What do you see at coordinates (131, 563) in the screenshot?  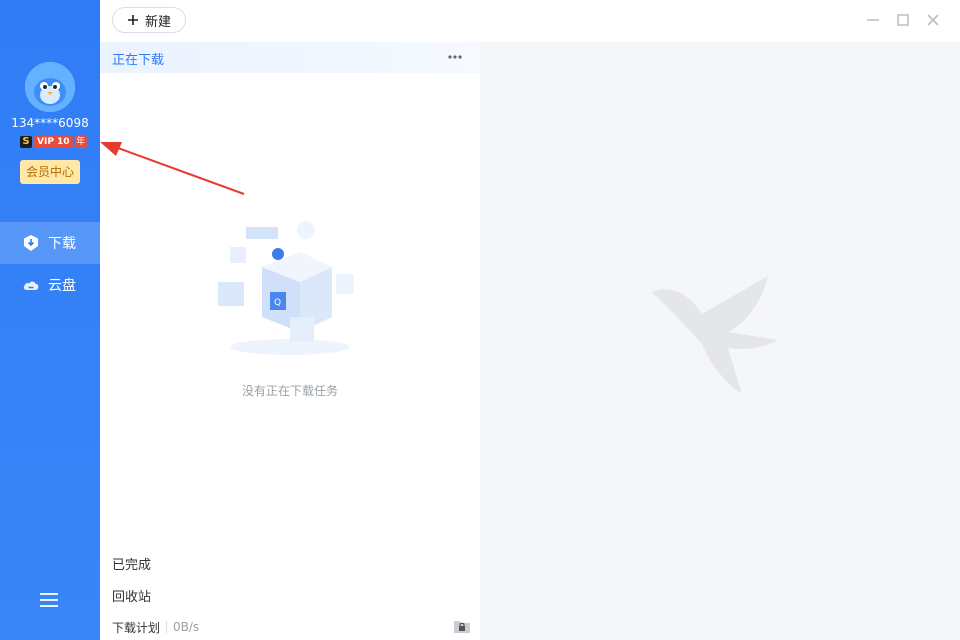 I see `completed-link: 已完成` at bounding box center [131, 563].